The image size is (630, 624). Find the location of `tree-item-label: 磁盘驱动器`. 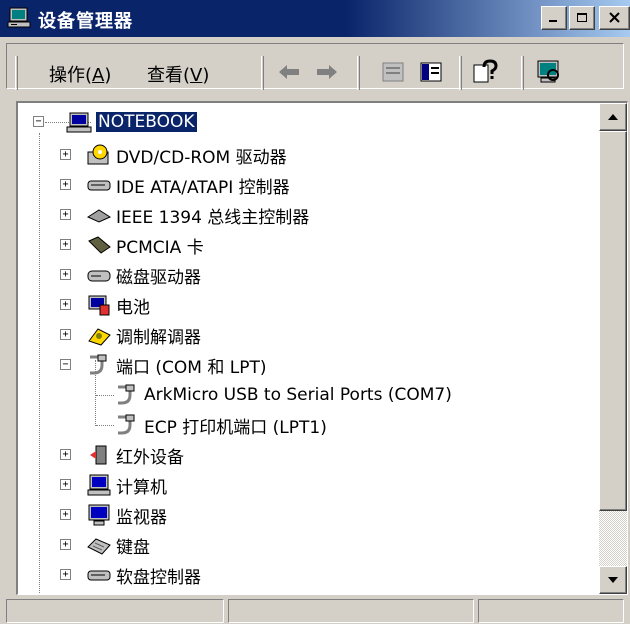

tree-item-label: 磁盘驱动器 is located at coordinates (158, 277).